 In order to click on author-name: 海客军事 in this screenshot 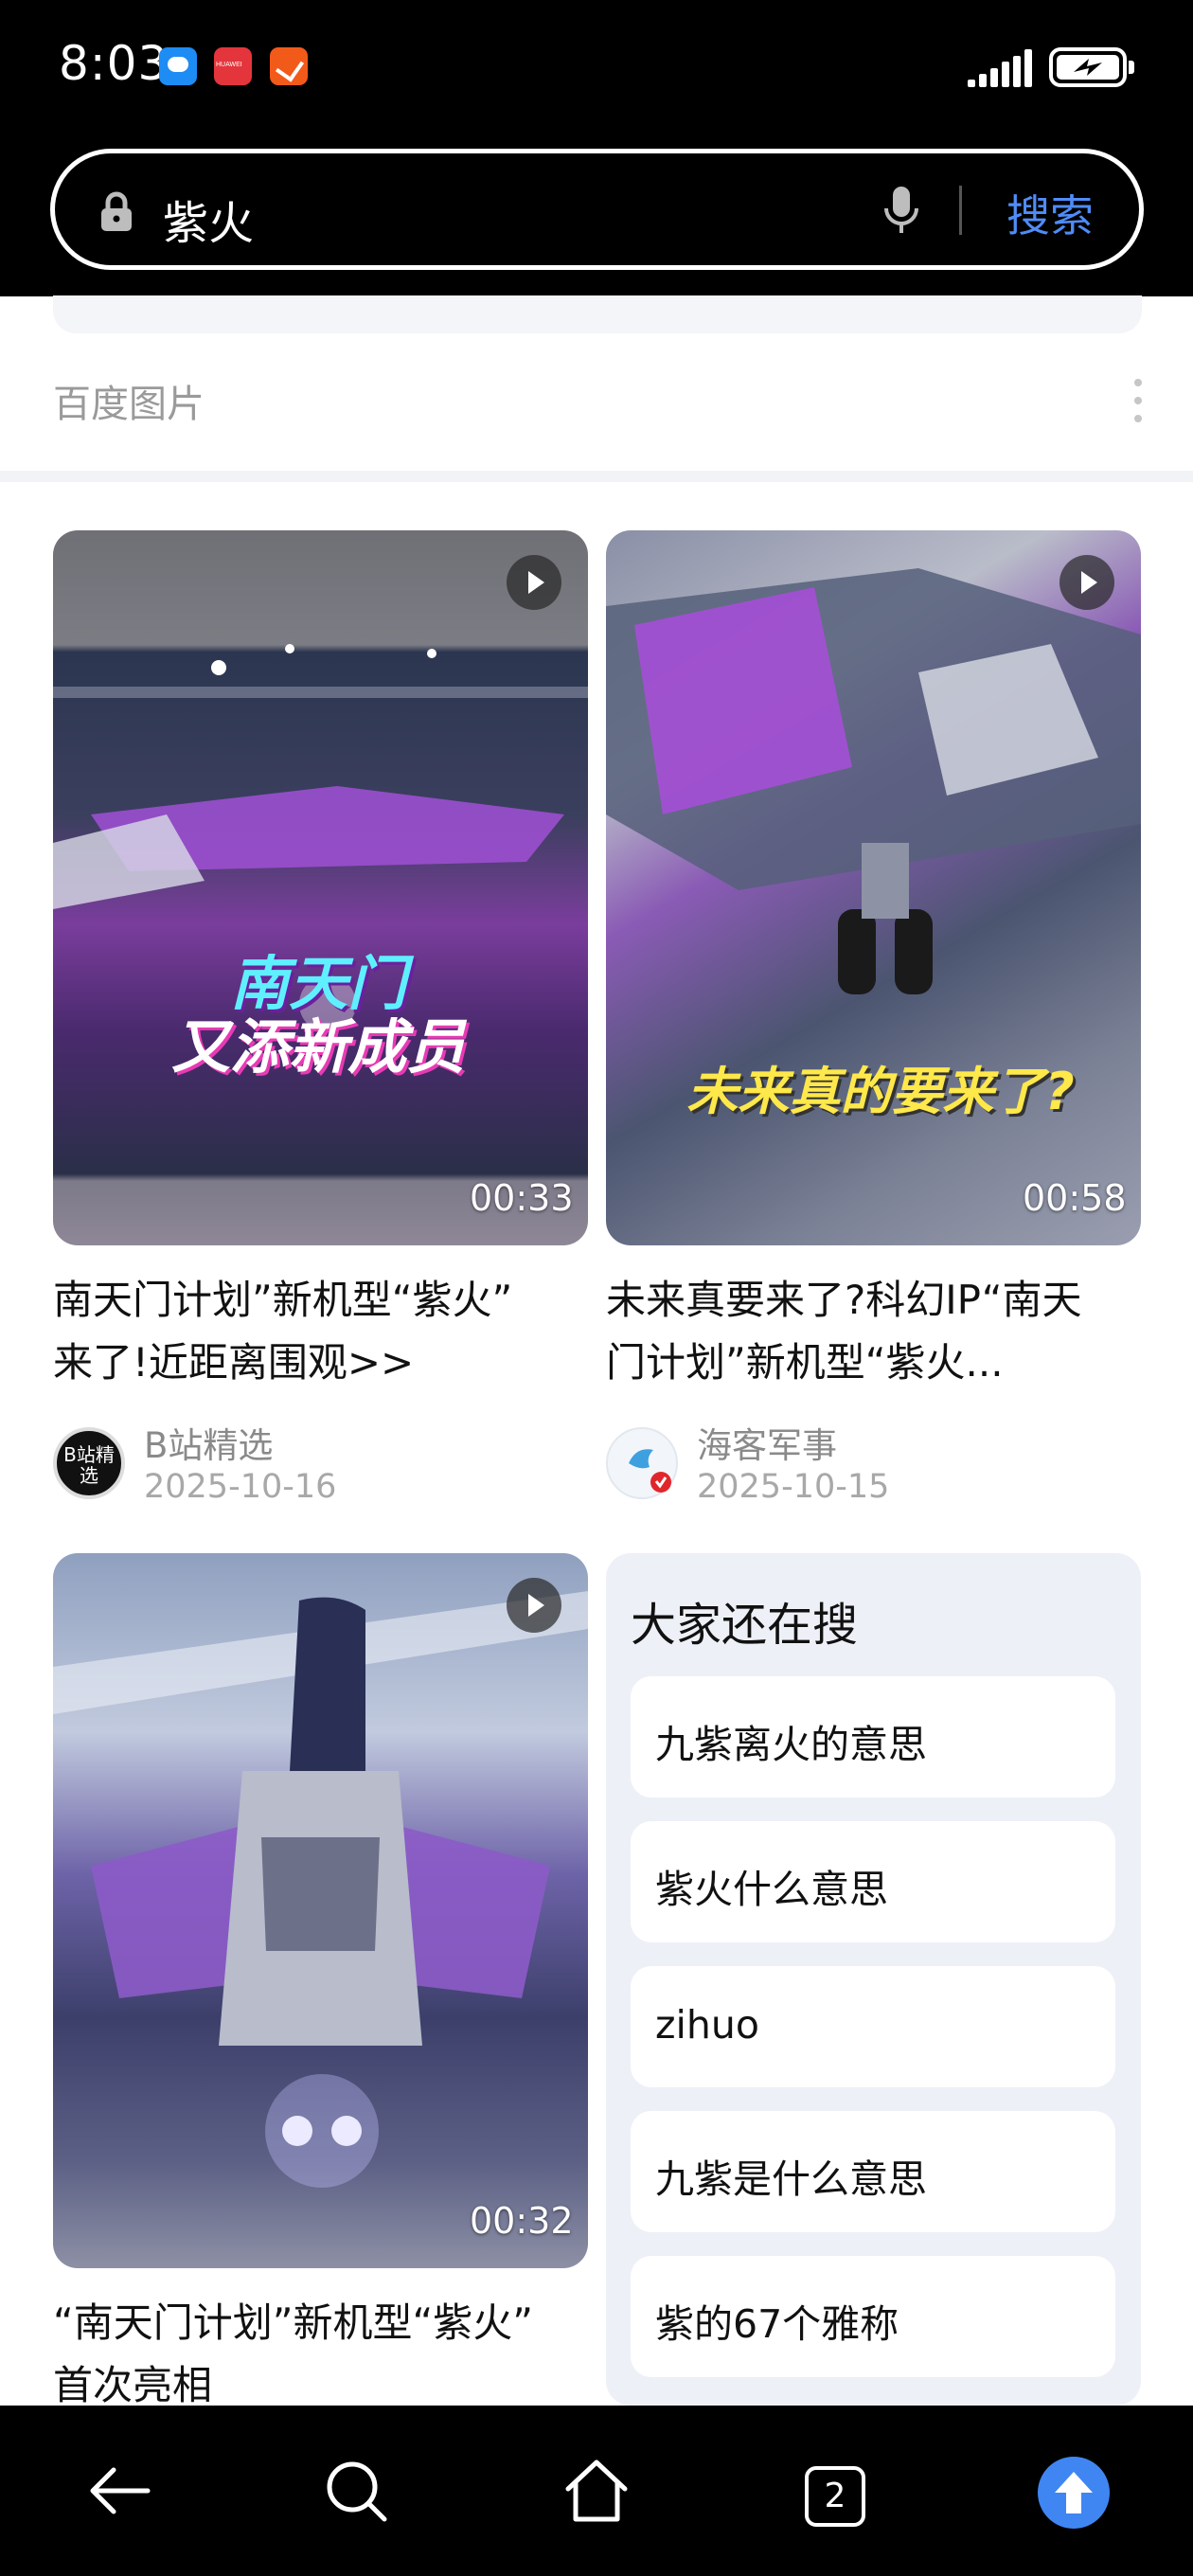, I will do `click(767, 1442)`.